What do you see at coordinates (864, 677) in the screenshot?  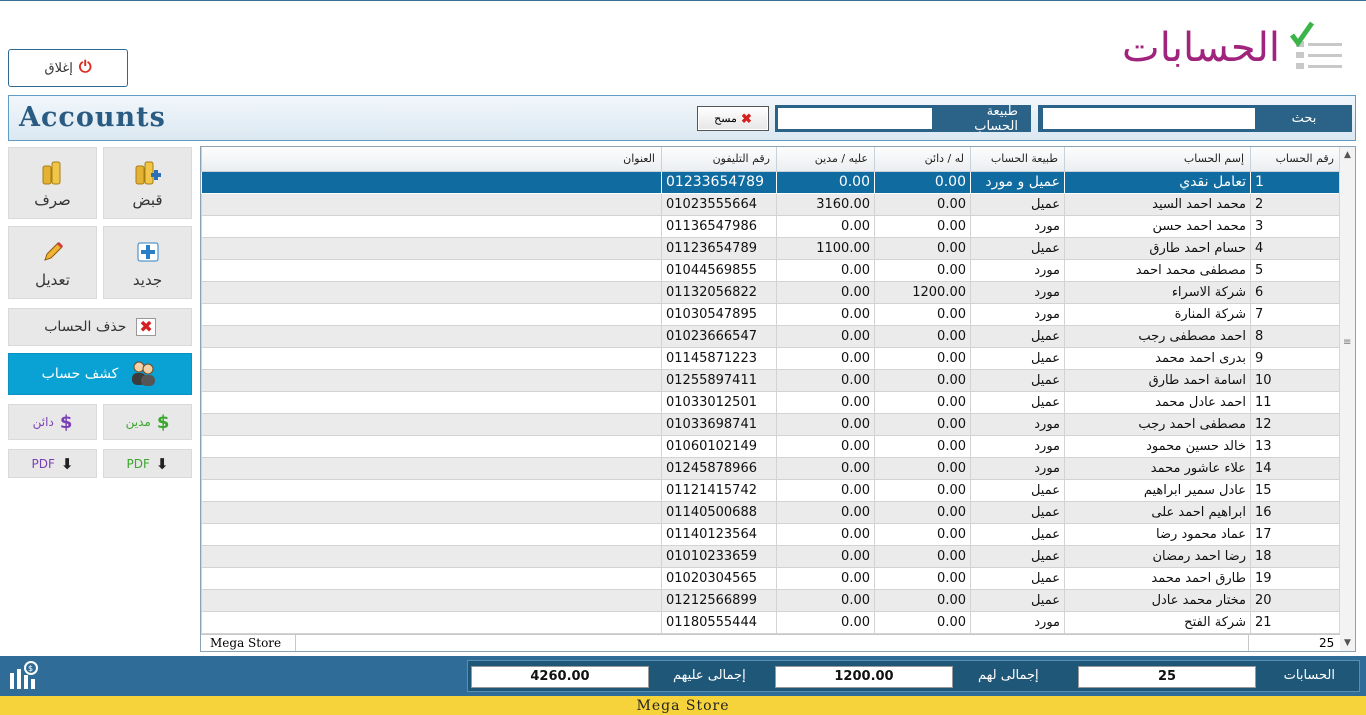 I see `total-credit-value: 1200.00` at bounding box center [864, 677].